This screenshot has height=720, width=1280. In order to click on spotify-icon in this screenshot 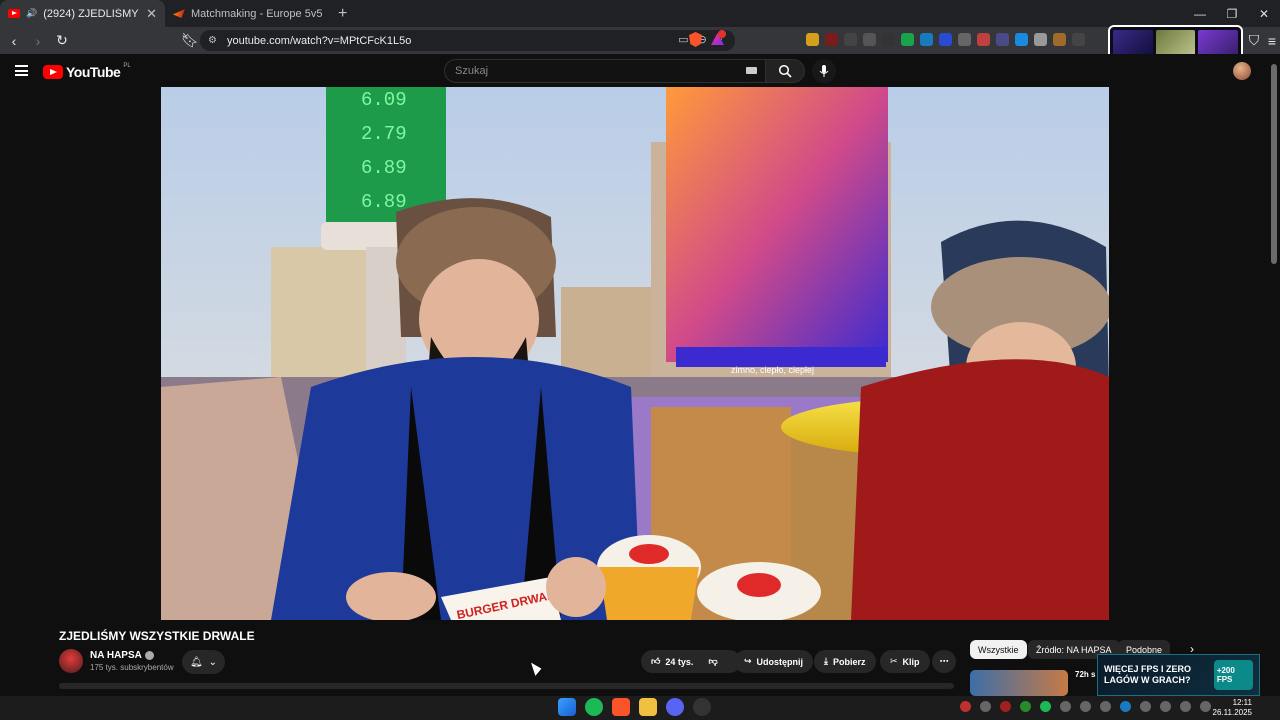, I will do `click(594, 707)`.